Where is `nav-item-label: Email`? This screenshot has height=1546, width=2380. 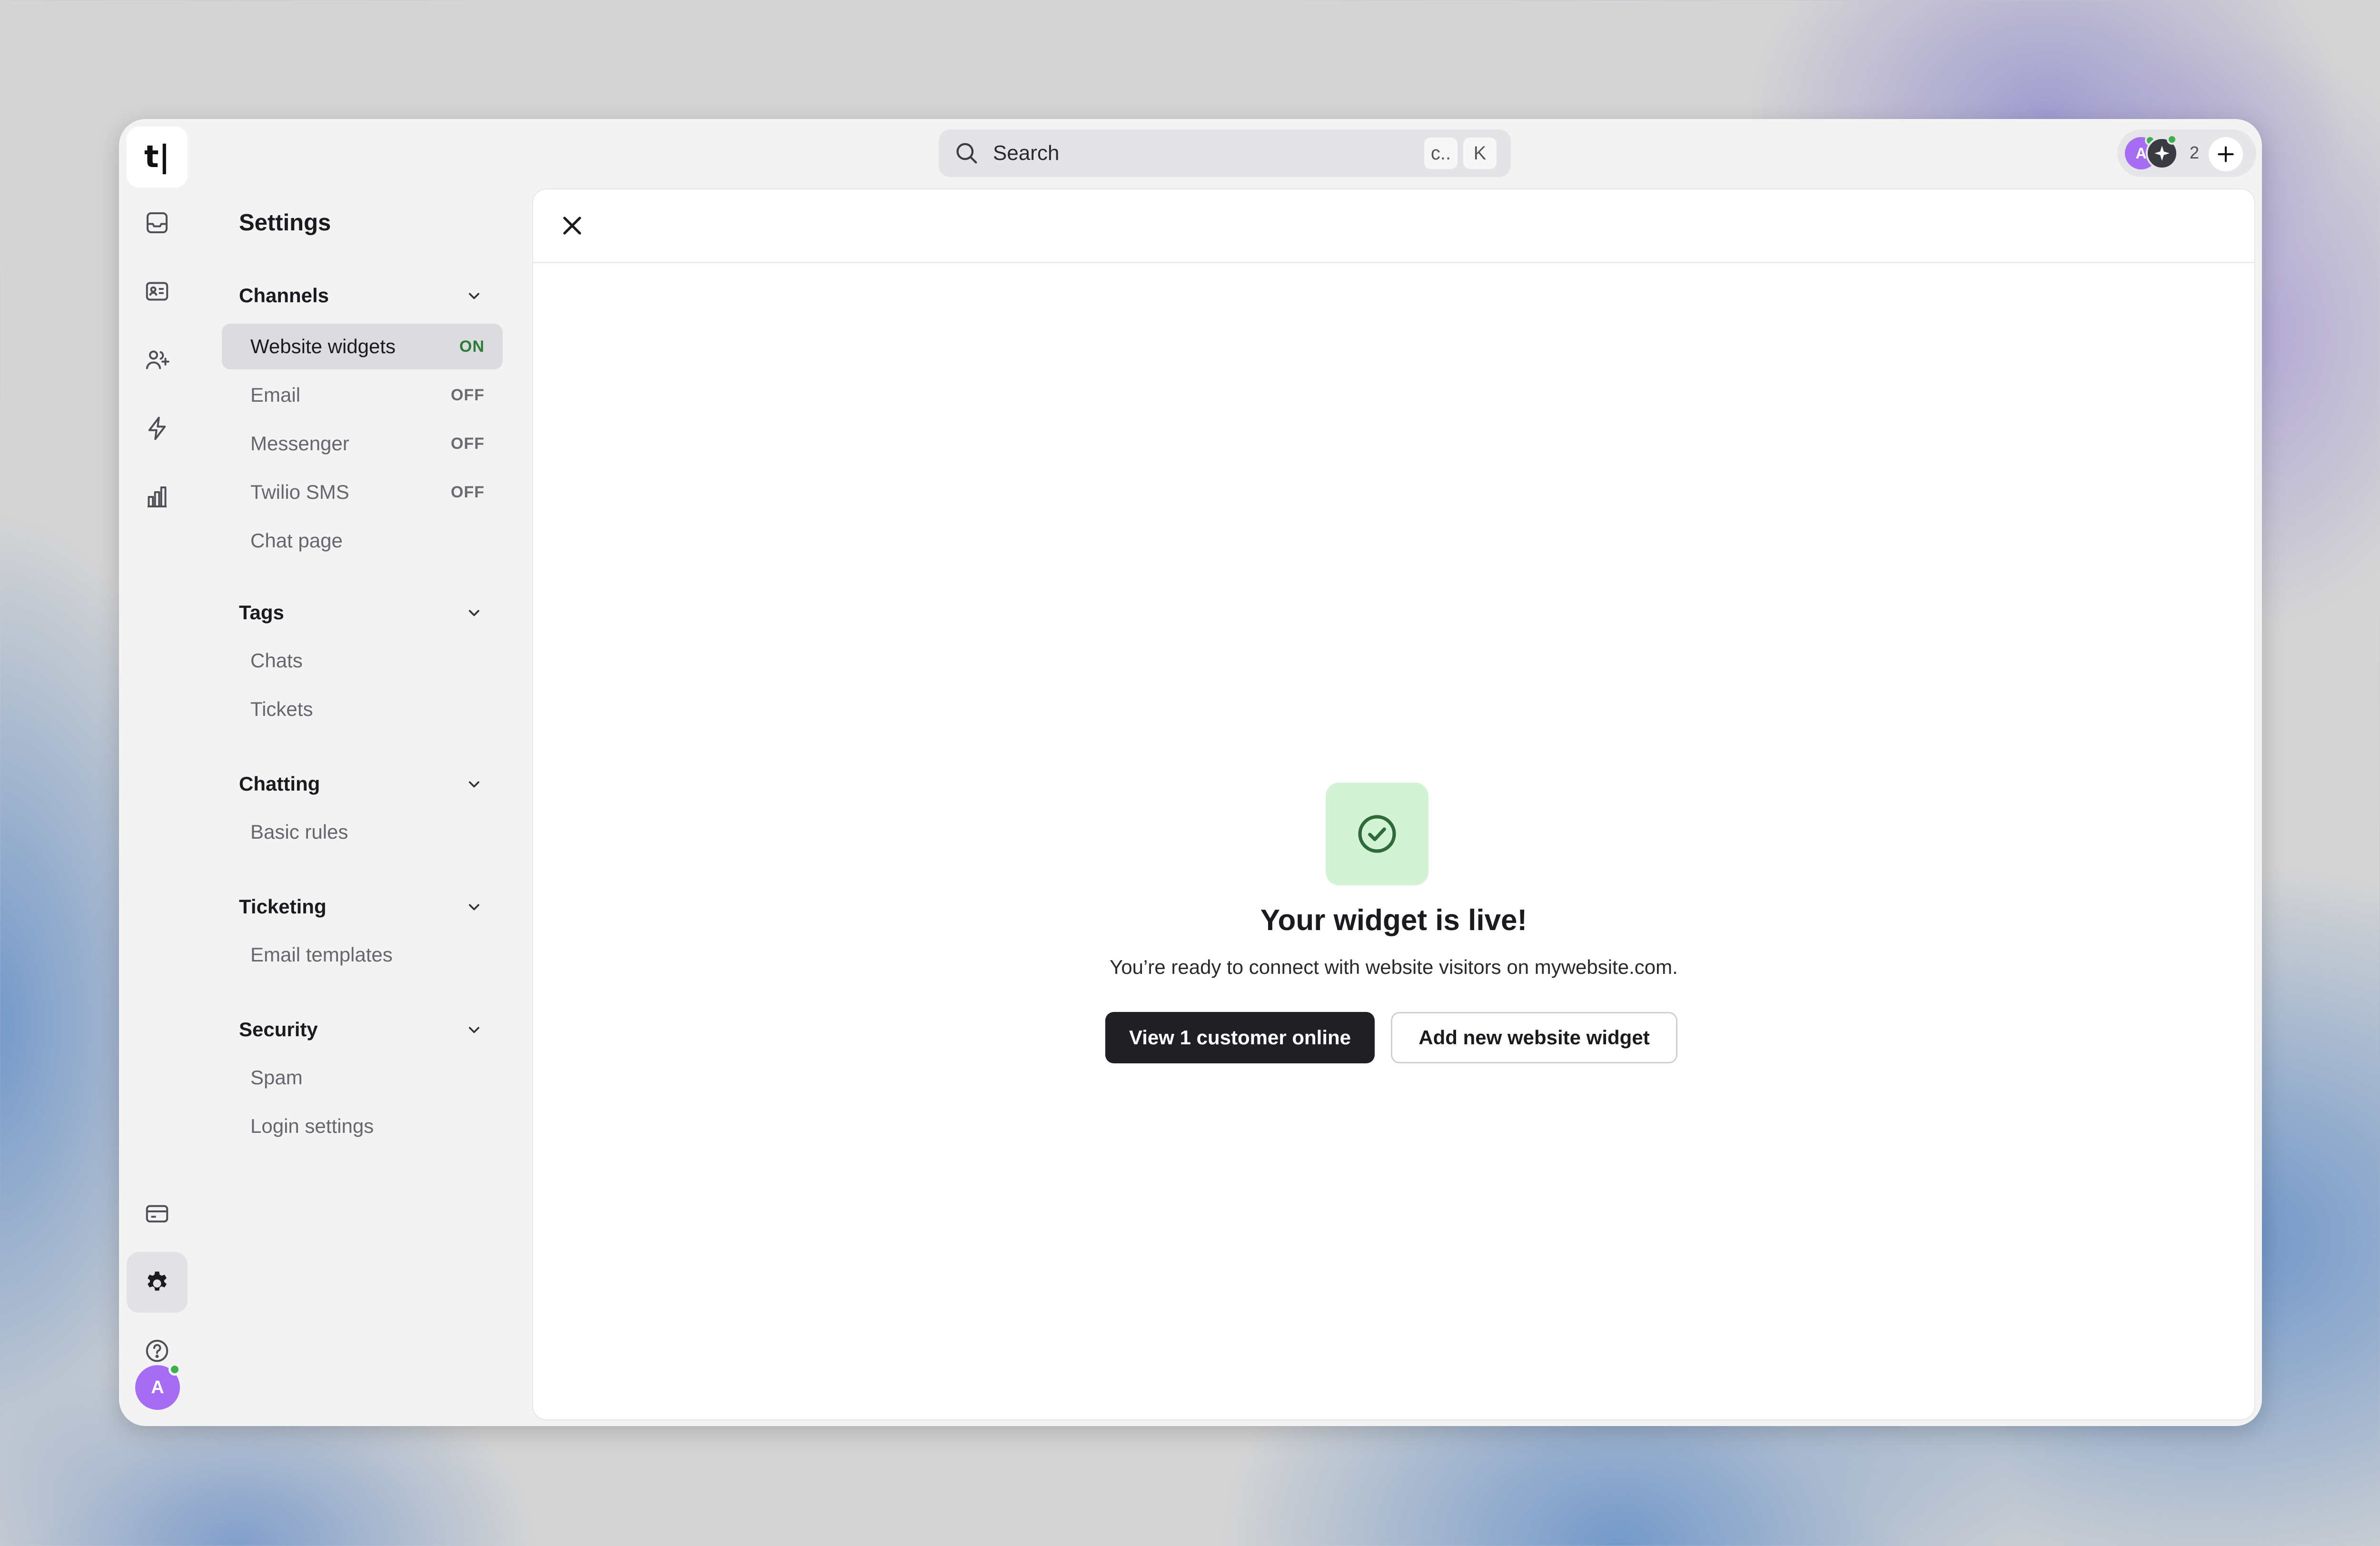
nav-item-label: Email is located at coordinates (275, 395).